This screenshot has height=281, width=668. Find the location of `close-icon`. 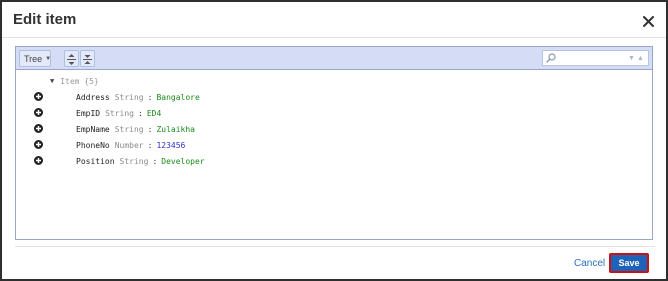

close-icon is located at coordinates (648, 21).